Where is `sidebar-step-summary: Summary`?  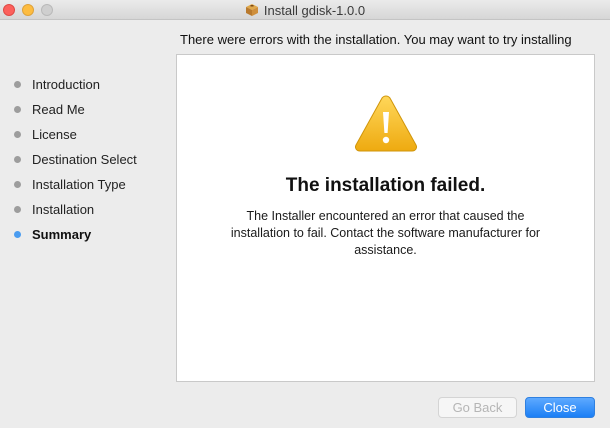 sidebar-step-summary: Summary is located at coordinates (88, 234).